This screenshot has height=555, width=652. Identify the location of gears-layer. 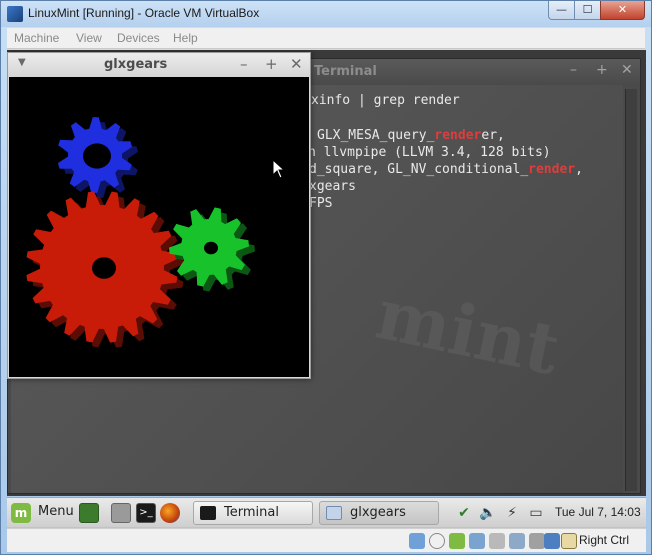
(140, 232).